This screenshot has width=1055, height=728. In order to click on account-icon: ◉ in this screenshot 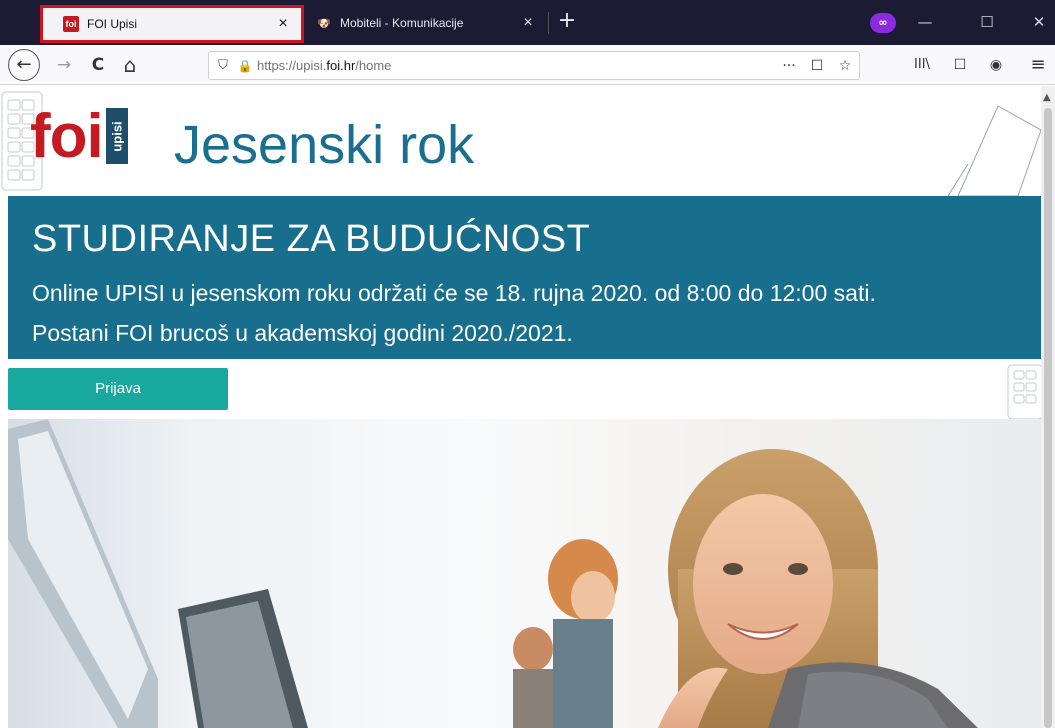, I will do `click(996, 65)`.